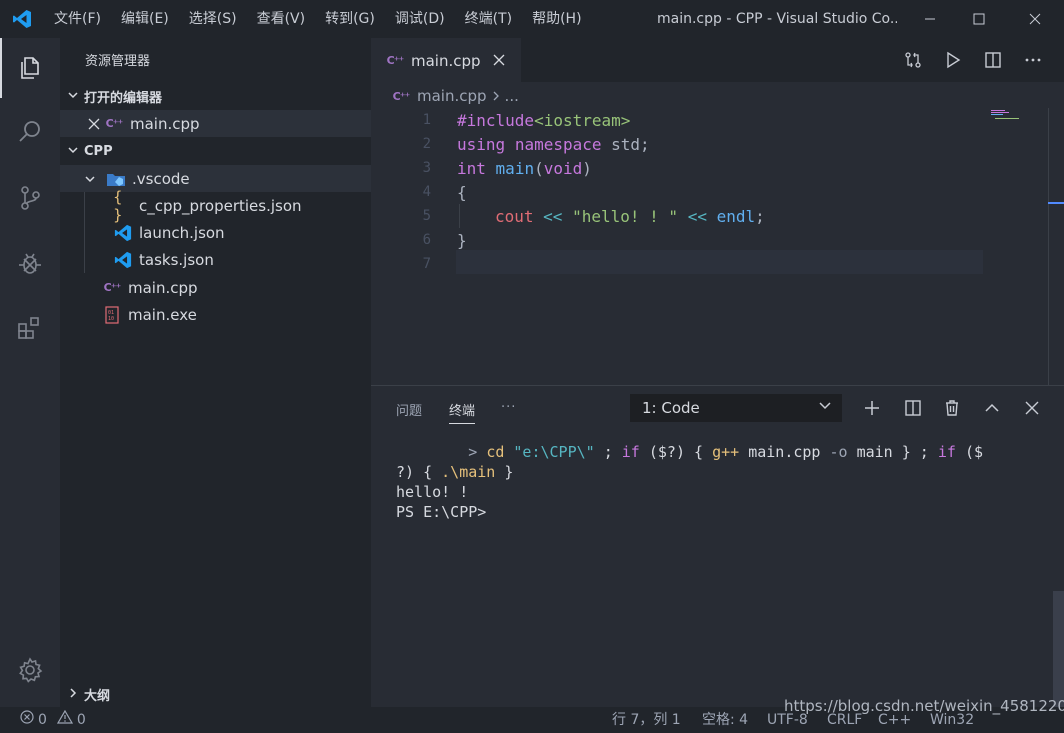 This screenshot has width=1064, height=733. Describe the element at coordinates (281, 19) in the screenshot. I see `menu-view: 查看(V)` at that location.